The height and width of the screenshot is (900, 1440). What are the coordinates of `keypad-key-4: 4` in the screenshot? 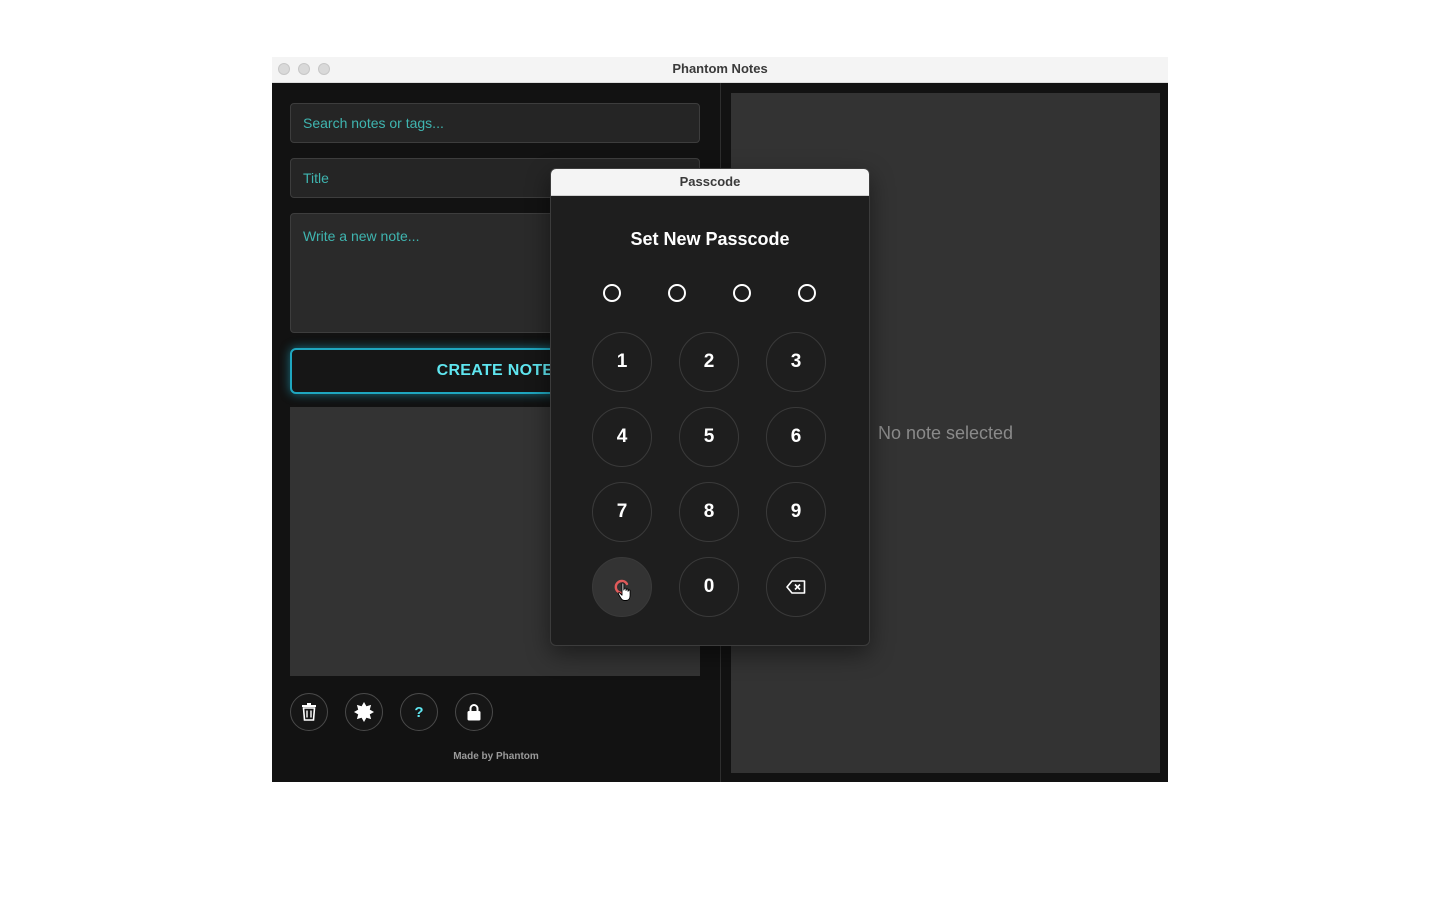 It's located at (622, 437).